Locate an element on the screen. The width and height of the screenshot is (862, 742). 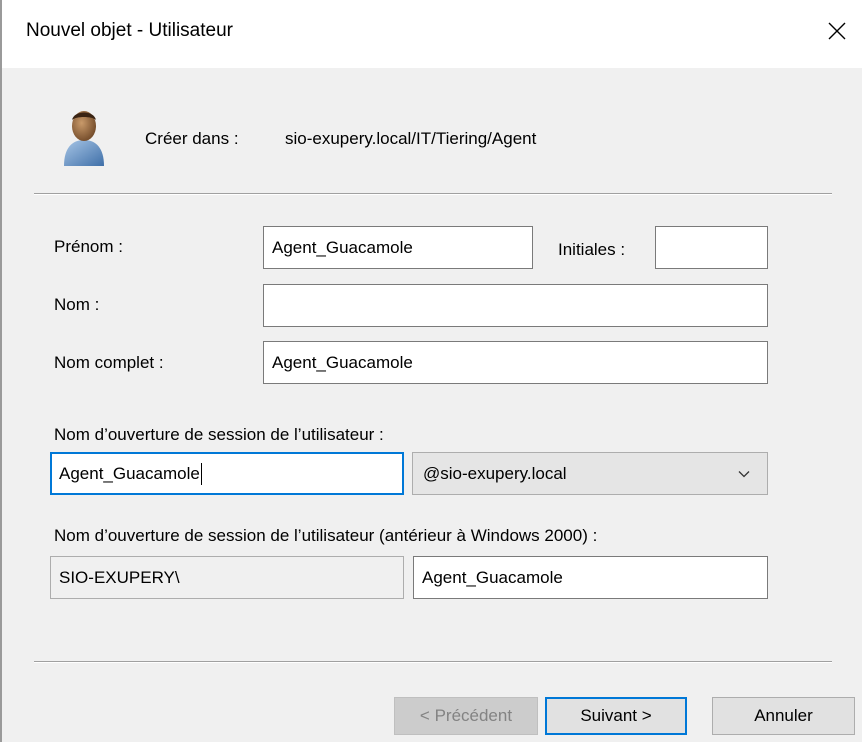
pre2000-domain-value: SIO-EXUPERY\ is located at coordinates (119, 577).